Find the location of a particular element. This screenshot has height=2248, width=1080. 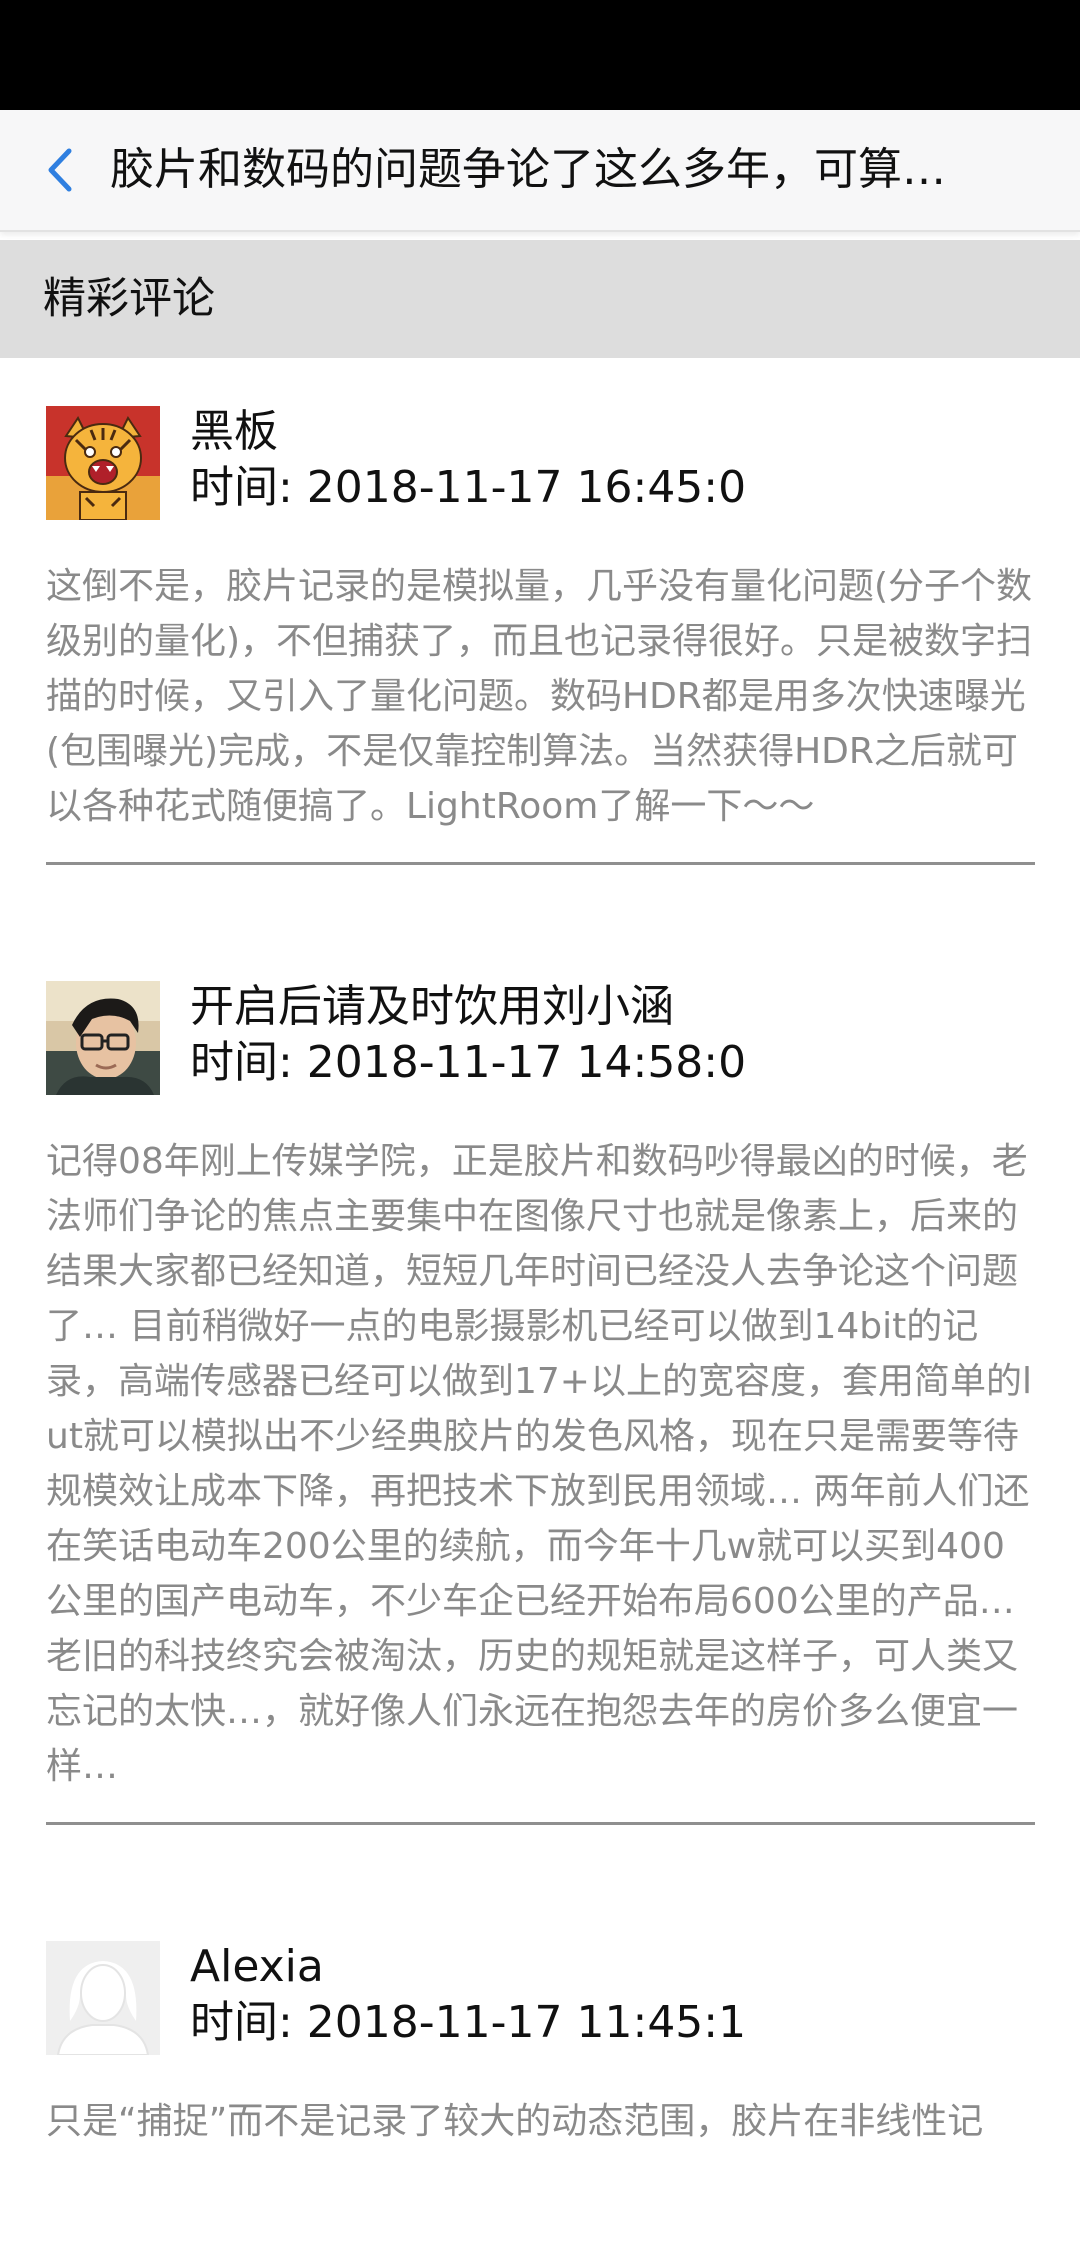

comment-username: 开启后请及时饮用刘小涵 is located at coordinates (432, 1007).